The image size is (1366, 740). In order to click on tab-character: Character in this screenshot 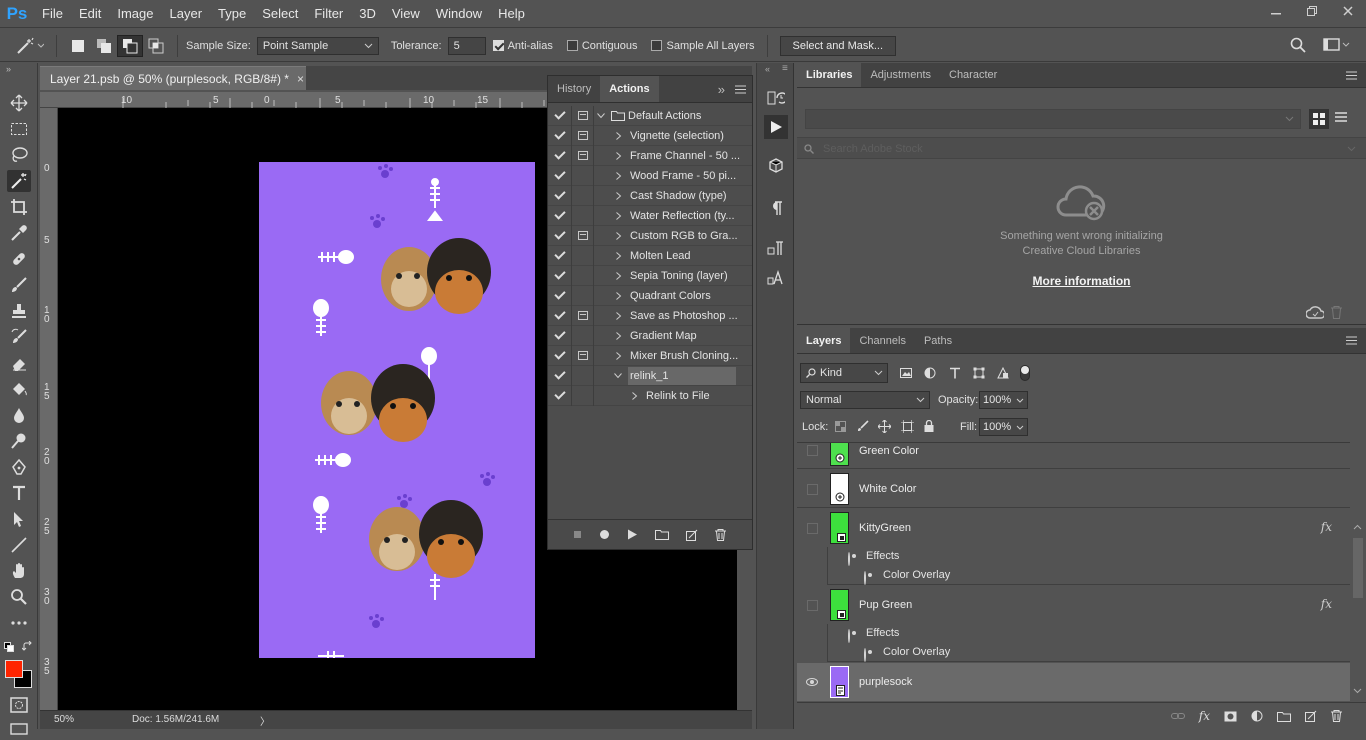, I will do `click(973, 75)`.